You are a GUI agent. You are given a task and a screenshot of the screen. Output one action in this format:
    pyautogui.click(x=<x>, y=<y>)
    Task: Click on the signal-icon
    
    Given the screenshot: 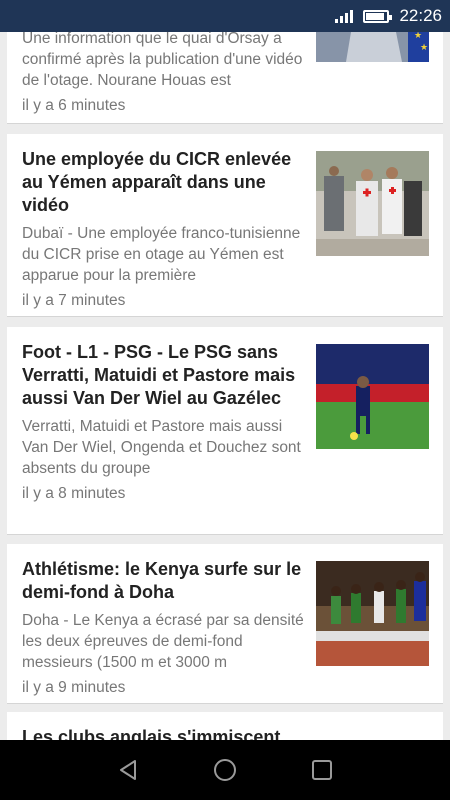 What is the action you would take?
    pyautogui.click(x=344, y=16)
    